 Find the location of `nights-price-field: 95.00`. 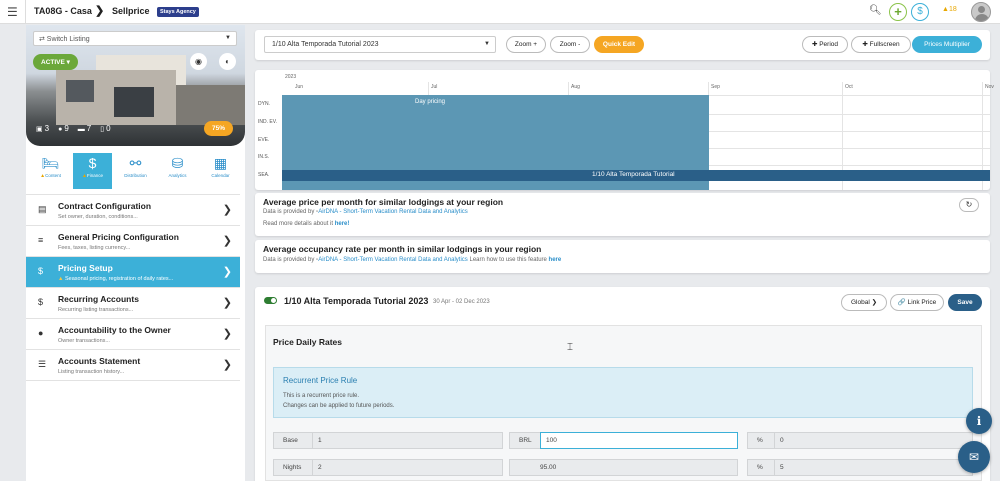

nights-price-field: 95.00 is located at coordinates (623, 467).